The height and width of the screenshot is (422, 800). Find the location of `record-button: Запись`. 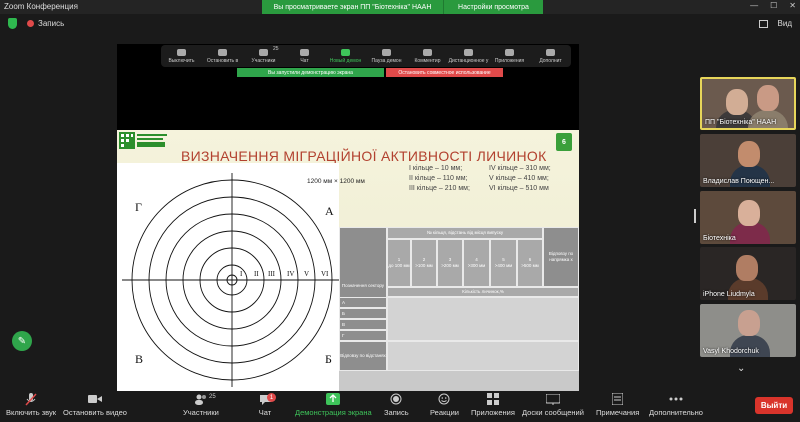

record-button: Запись is located at coordinates (396, 405).